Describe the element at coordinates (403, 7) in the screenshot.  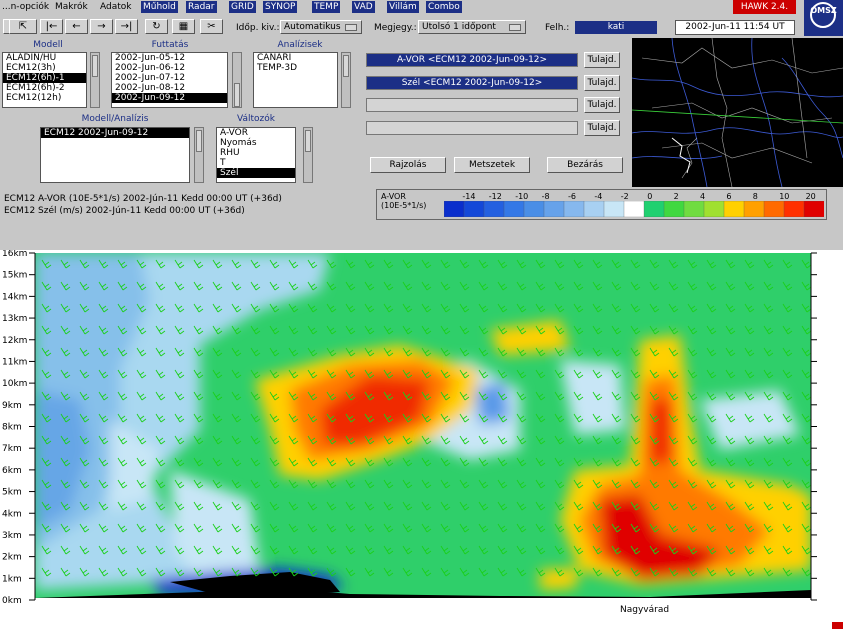
I see `menu-villam: Villám` at that location.